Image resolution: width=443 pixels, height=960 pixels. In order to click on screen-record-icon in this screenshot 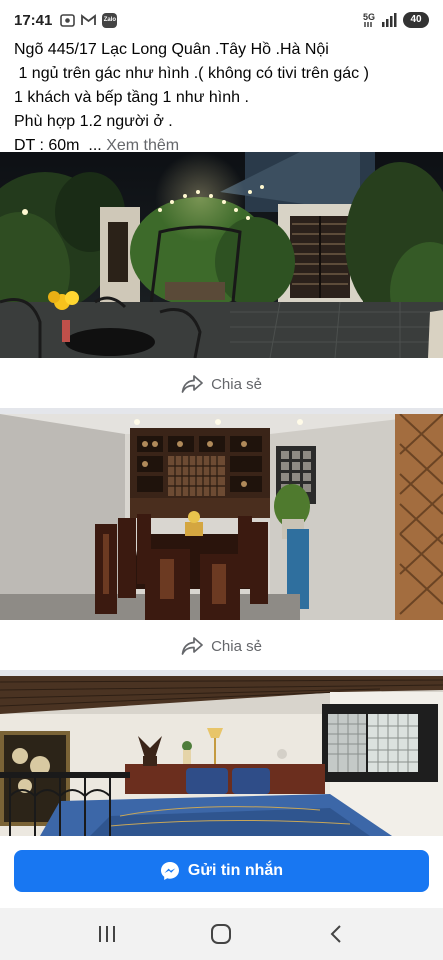, I will do `click(68, 20)`.